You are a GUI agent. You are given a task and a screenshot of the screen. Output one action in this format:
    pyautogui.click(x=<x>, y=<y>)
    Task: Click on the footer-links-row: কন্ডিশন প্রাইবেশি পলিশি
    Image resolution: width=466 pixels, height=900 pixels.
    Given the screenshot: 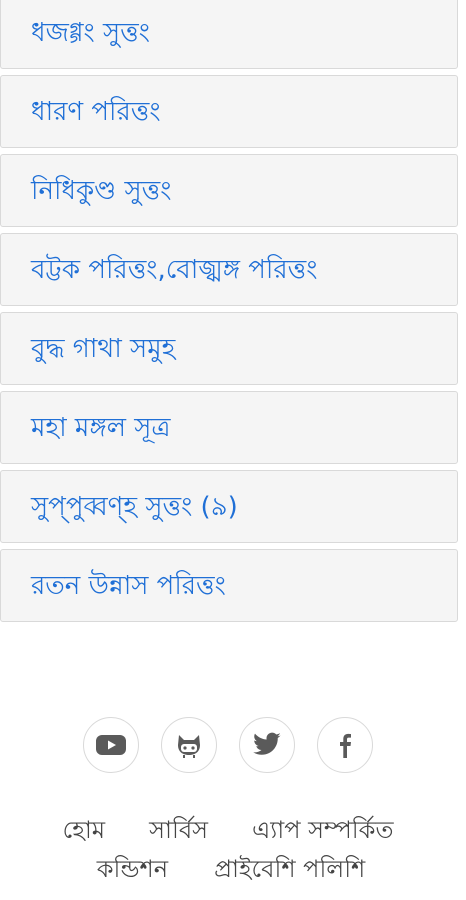 What is the action you would take?
    pyautogui.click(x=233, y=871)
    